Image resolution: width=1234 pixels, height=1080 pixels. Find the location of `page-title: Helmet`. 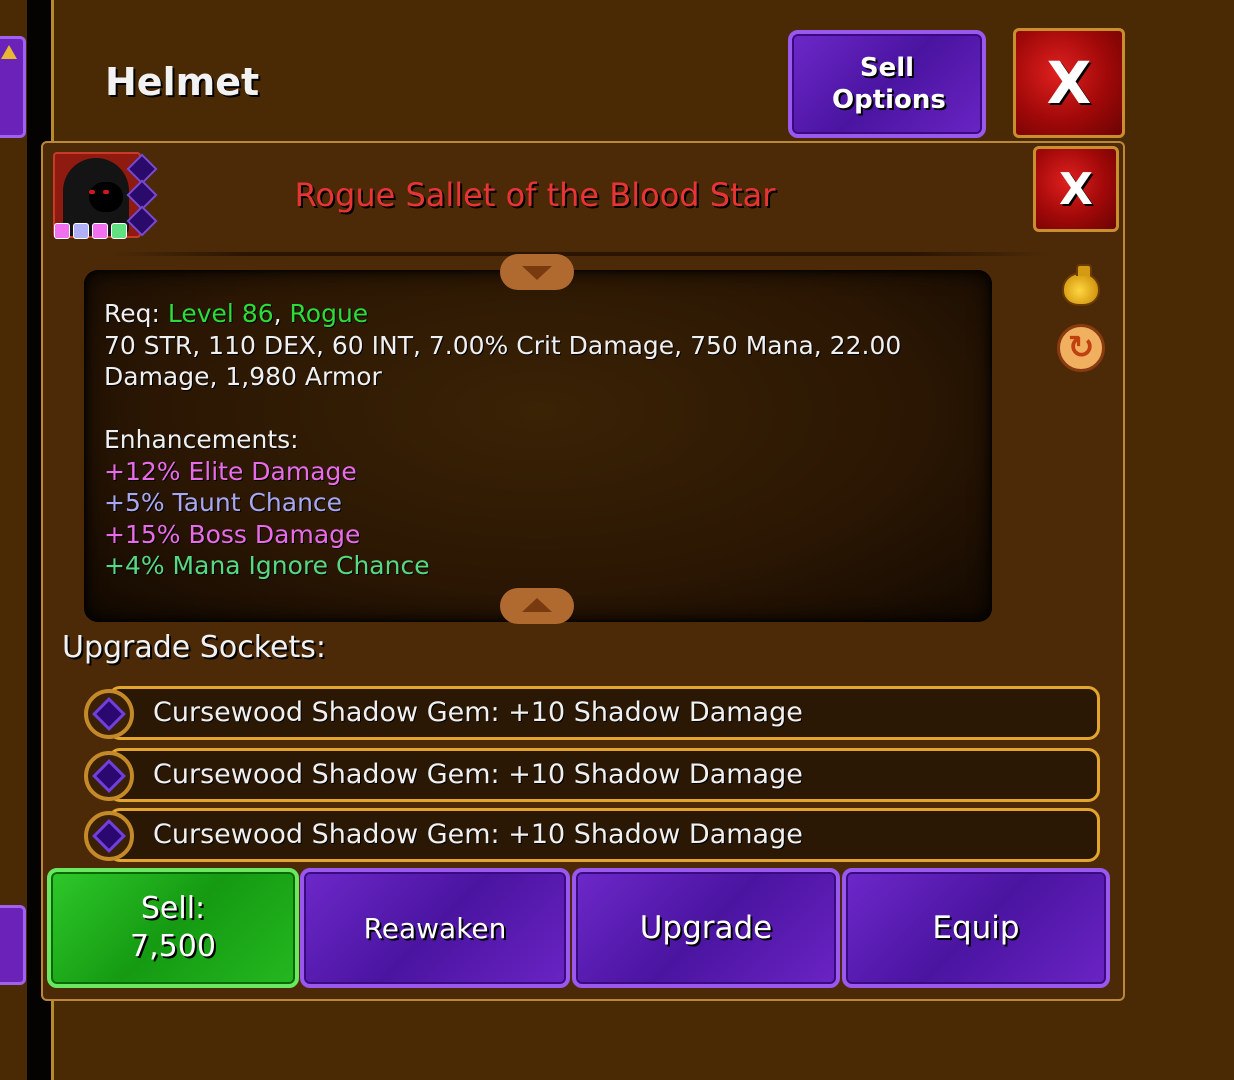

page-title: Helmet is located at coordinates (182, 82).